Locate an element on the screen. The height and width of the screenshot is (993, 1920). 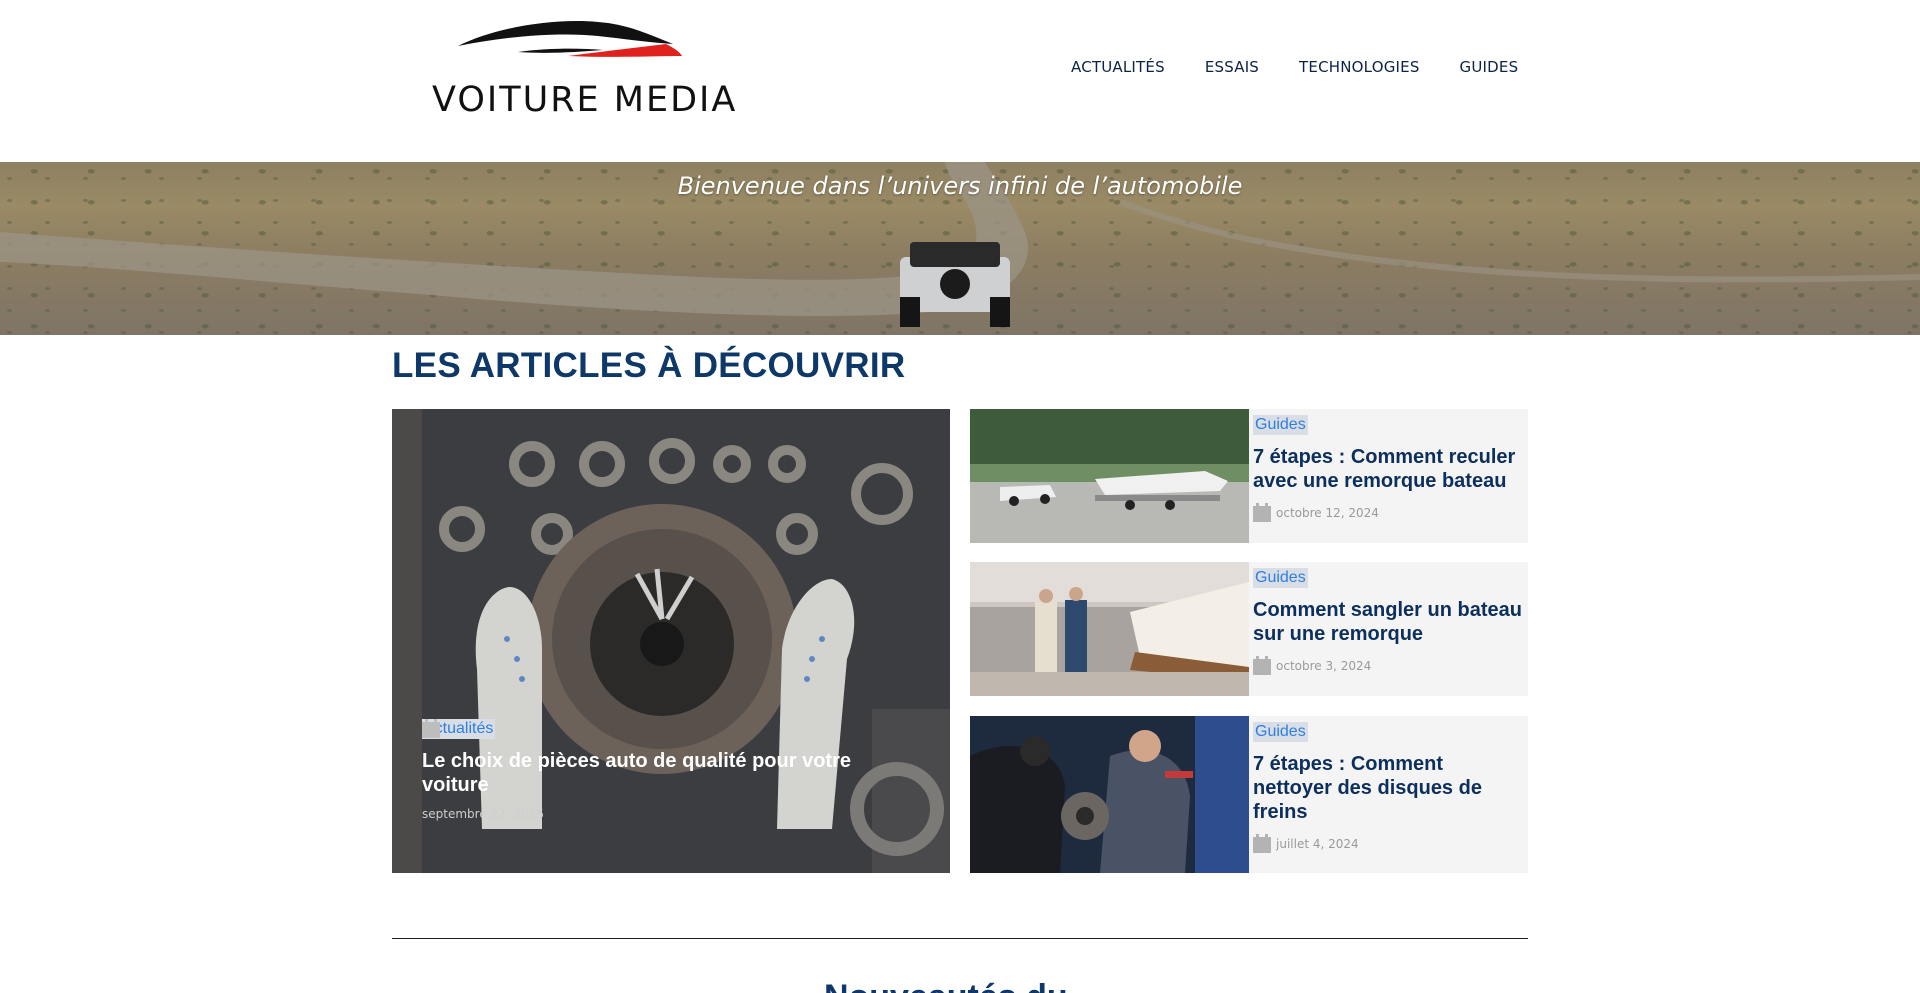
nav-item-technologies: TECHNOLOGIES is located at coordinates (1359, 67).